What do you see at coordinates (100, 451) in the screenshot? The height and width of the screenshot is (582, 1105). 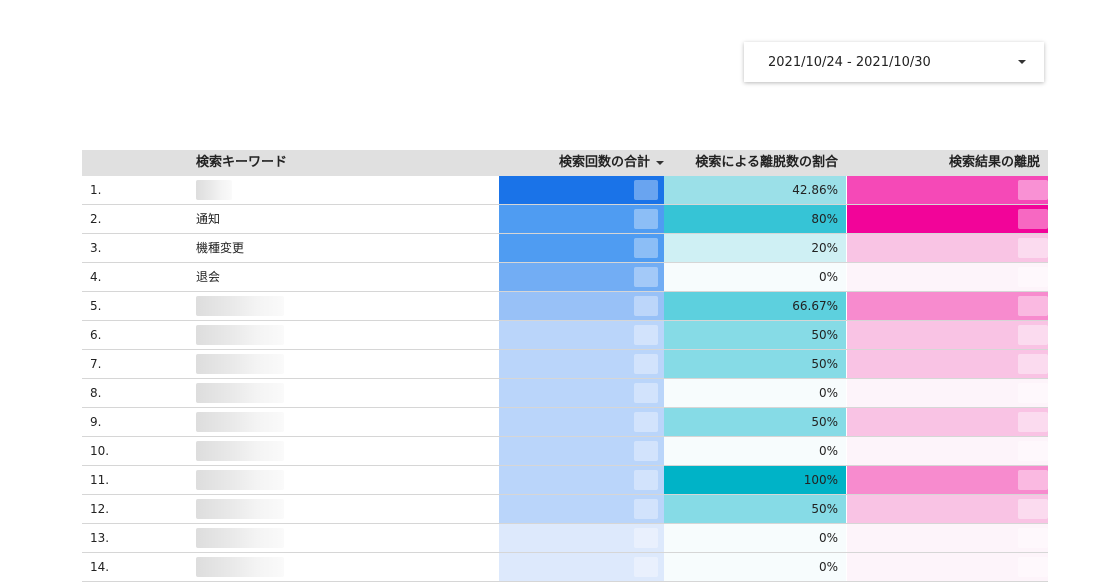 I see `row-index: 10.` at bounding box center [100, 451].